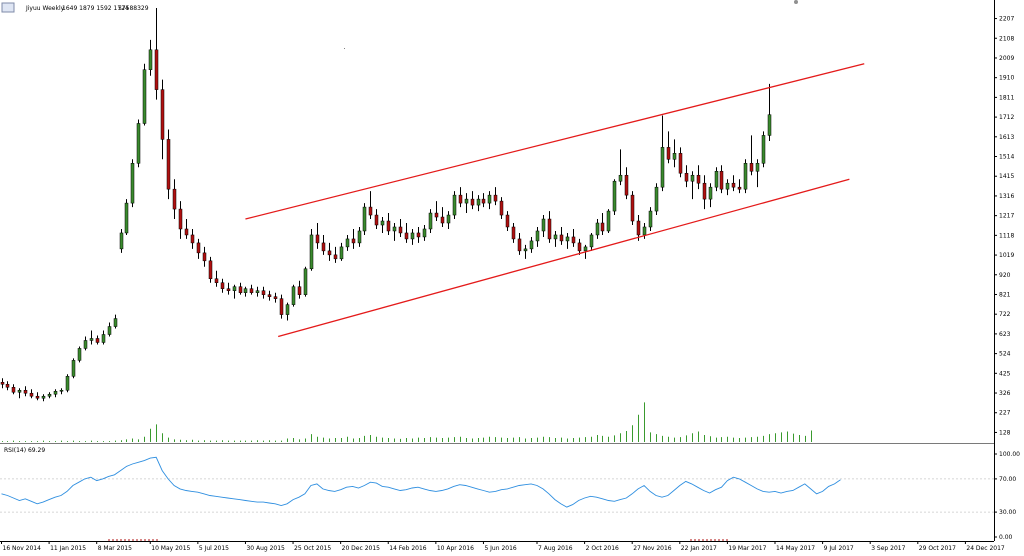 The image size is (1024, 556). What do you see at coordinates (839, 548) in the screenshot?
I see `time-tick-label: 9 Jul 2017` at bounding box center [839, 548].